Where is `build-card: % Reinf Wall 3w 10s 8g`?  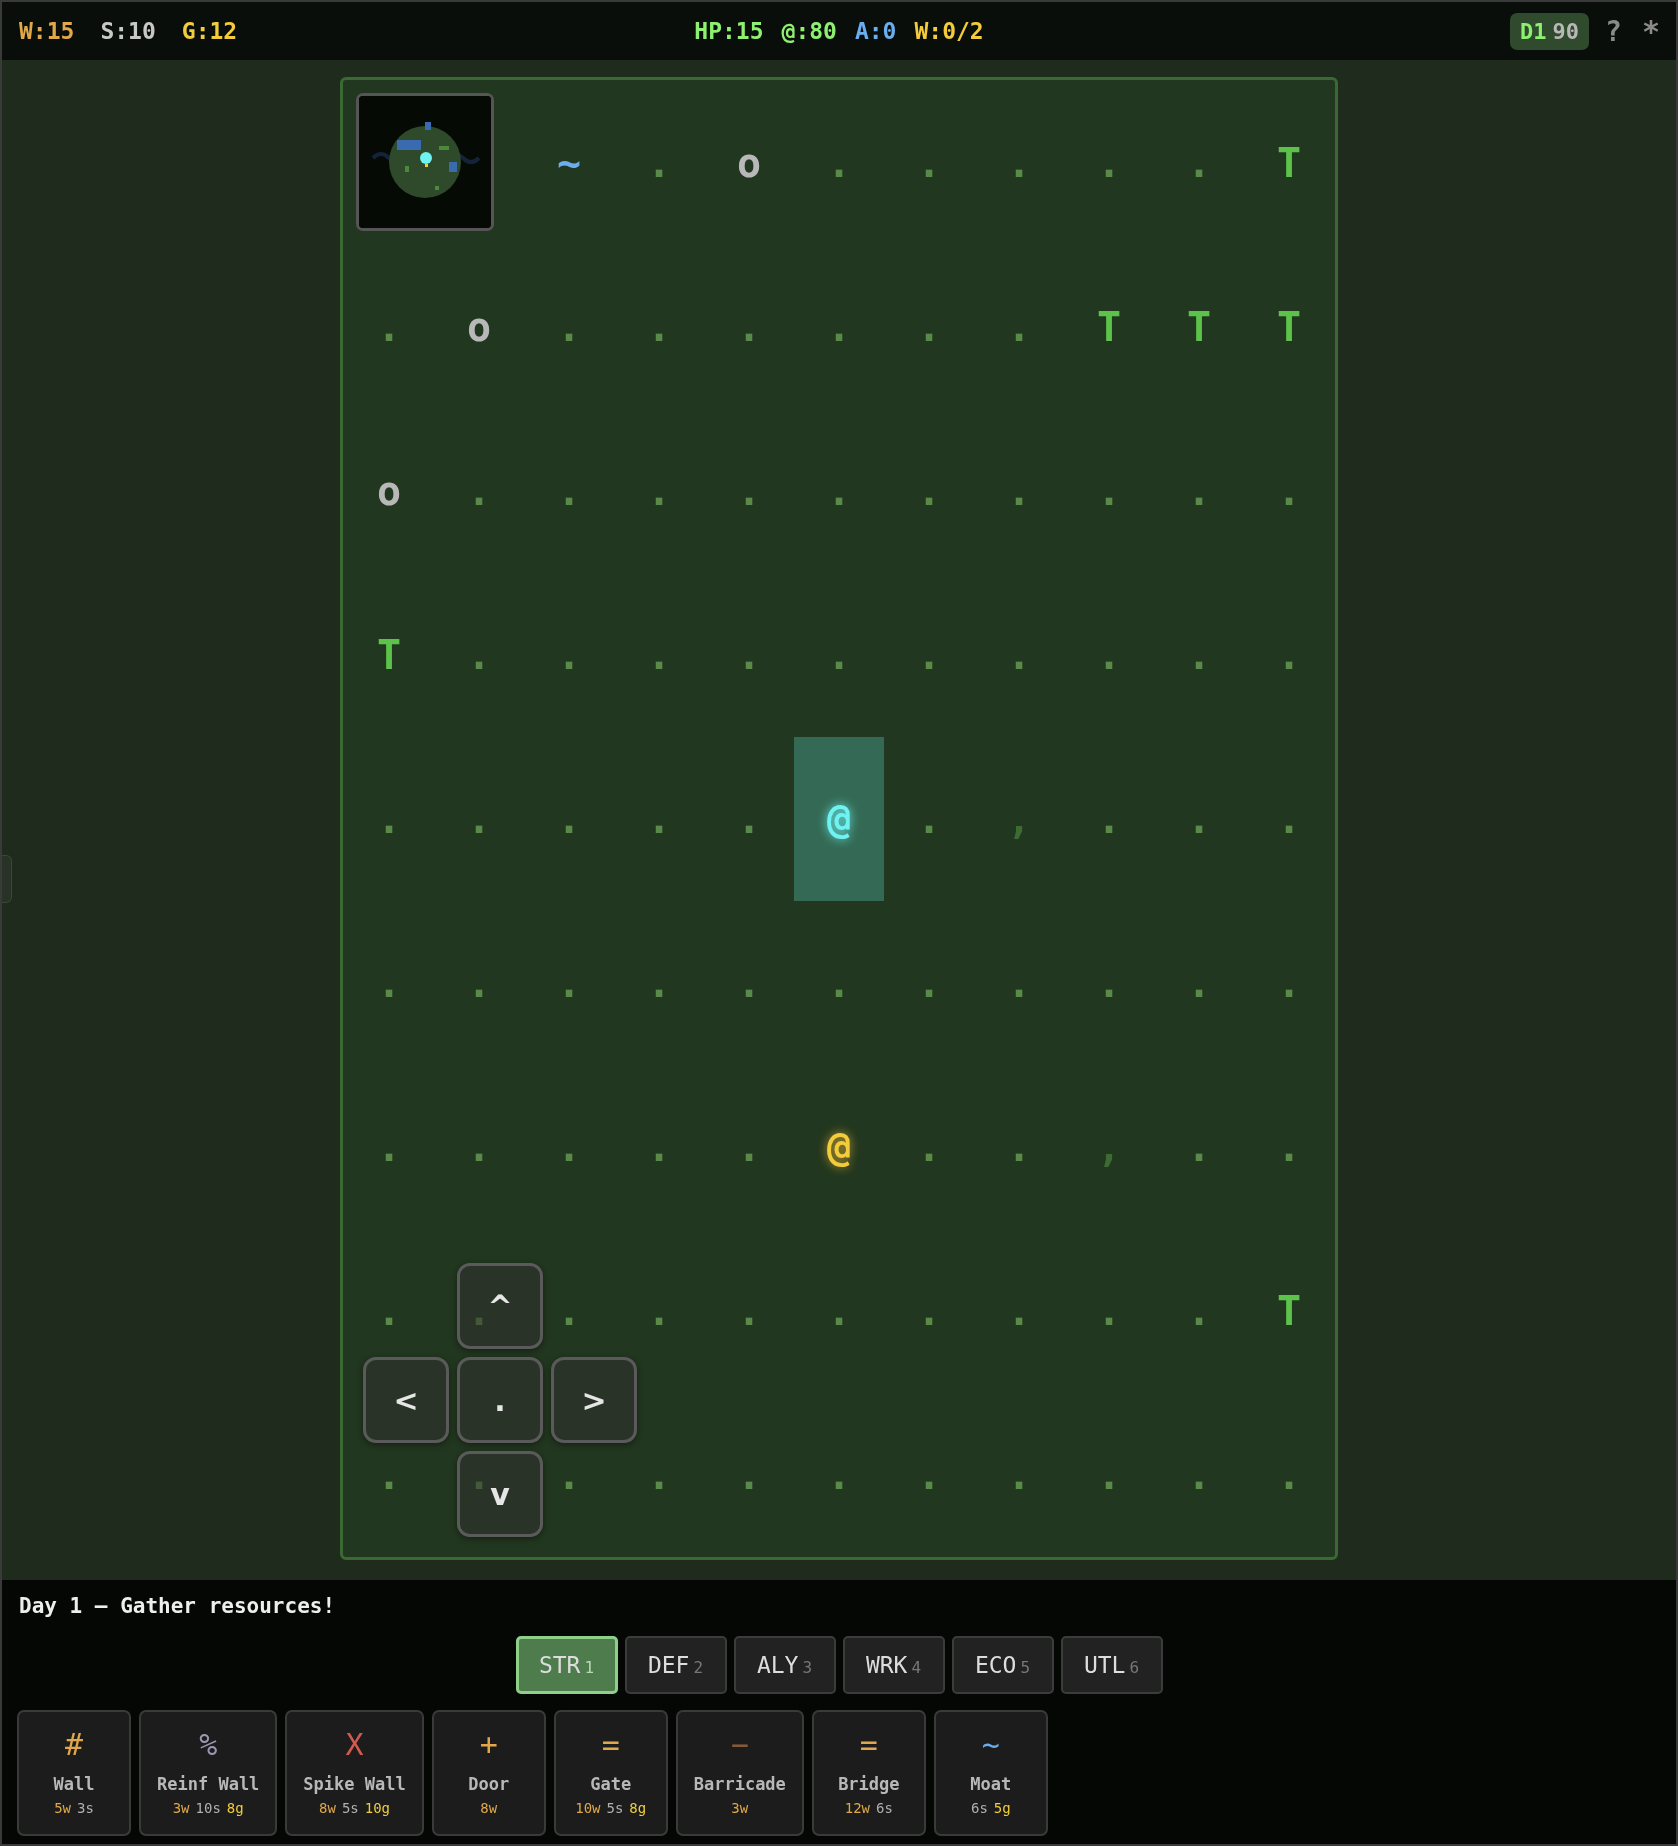
build-card: % Reinf Wall 3w 10s 8g is located at coordinates (208, 1773).